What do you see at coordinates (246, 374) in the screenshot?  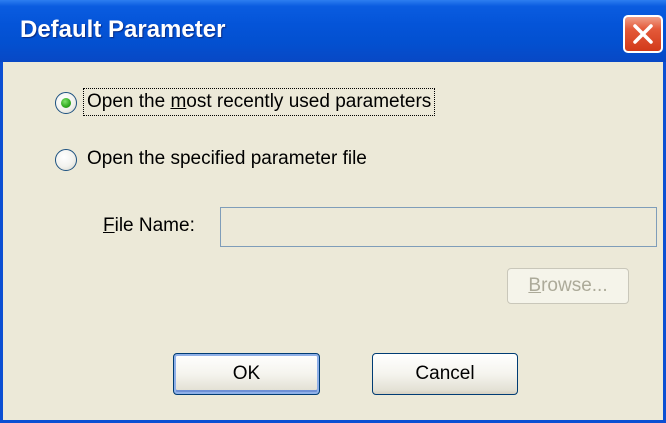 I see `ok-button: OK` at bounding box center [246, 374].